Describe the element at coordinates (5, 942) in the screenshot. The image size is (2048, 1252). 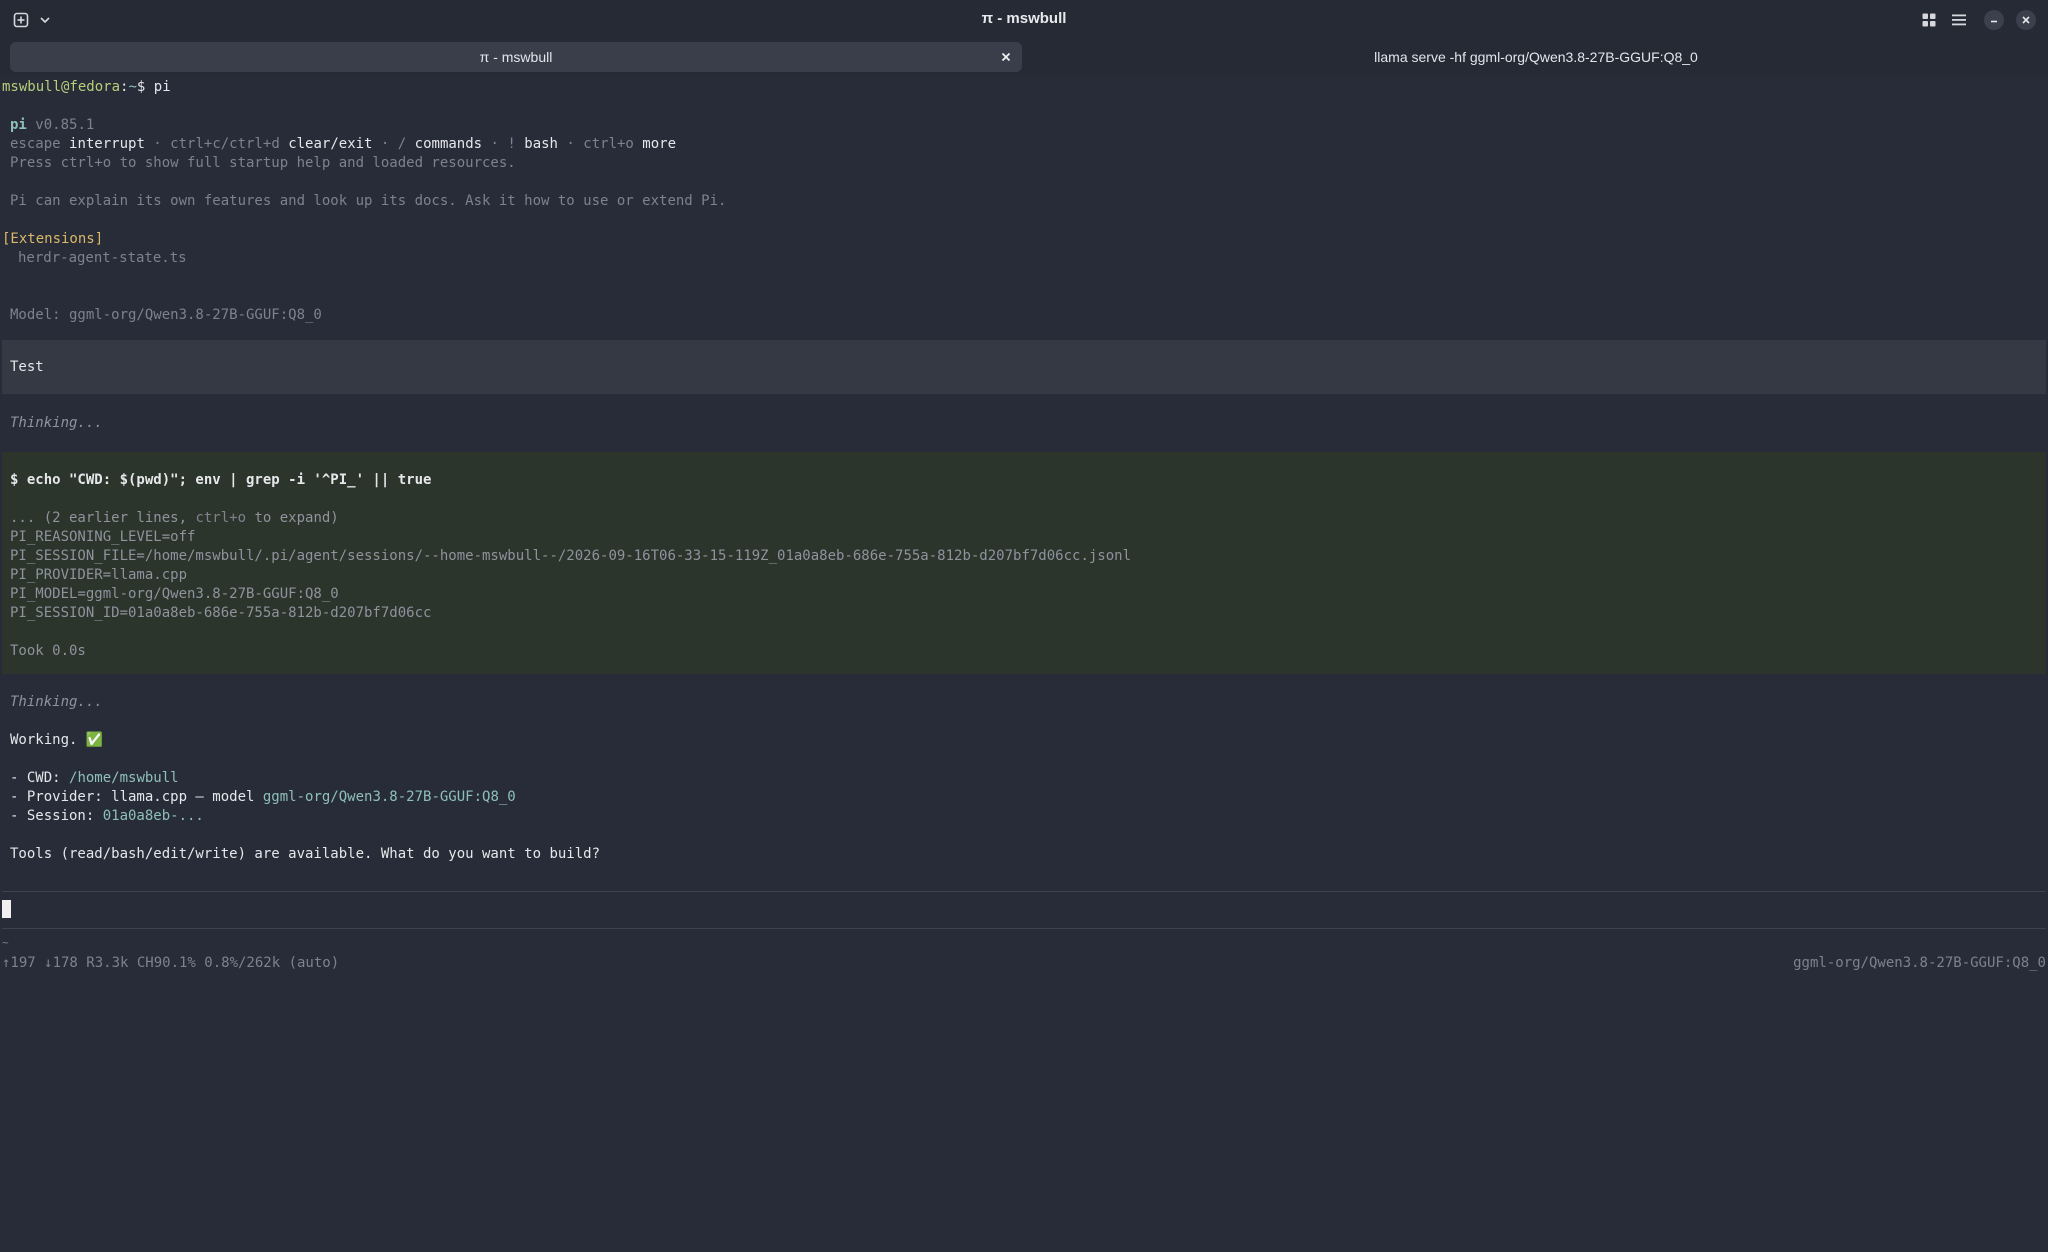
I see `status-cwd: ~` at that location.